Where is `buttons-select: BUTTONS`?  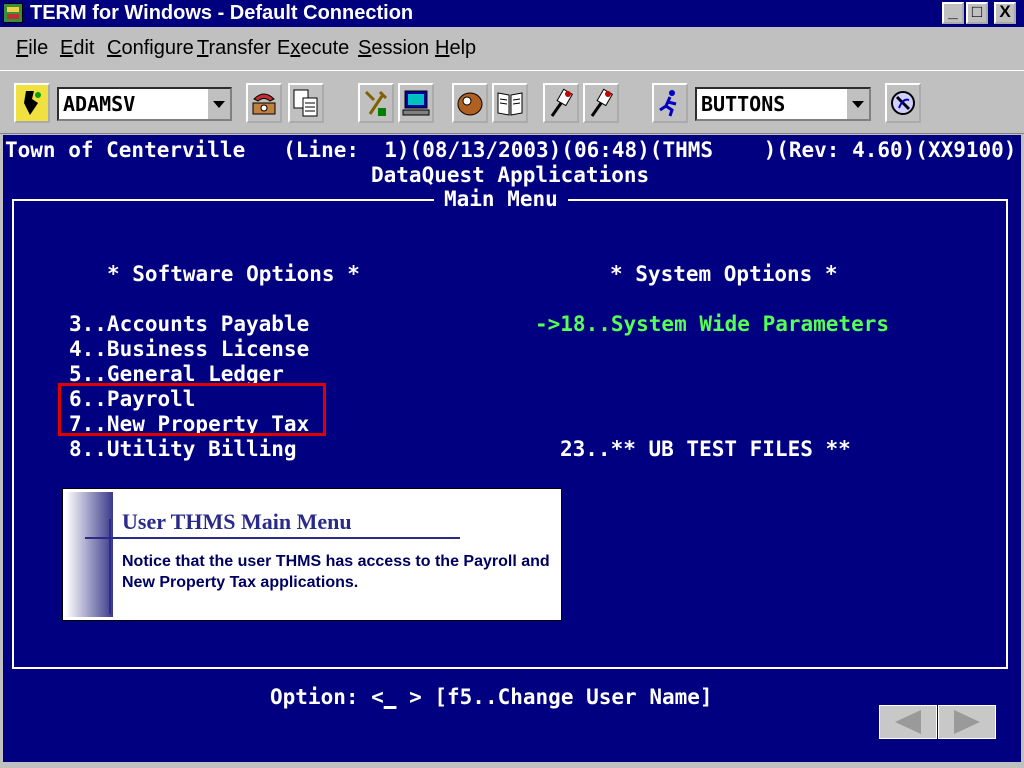 buttons-select: BUTTONS is located at coordinates (783, 104).